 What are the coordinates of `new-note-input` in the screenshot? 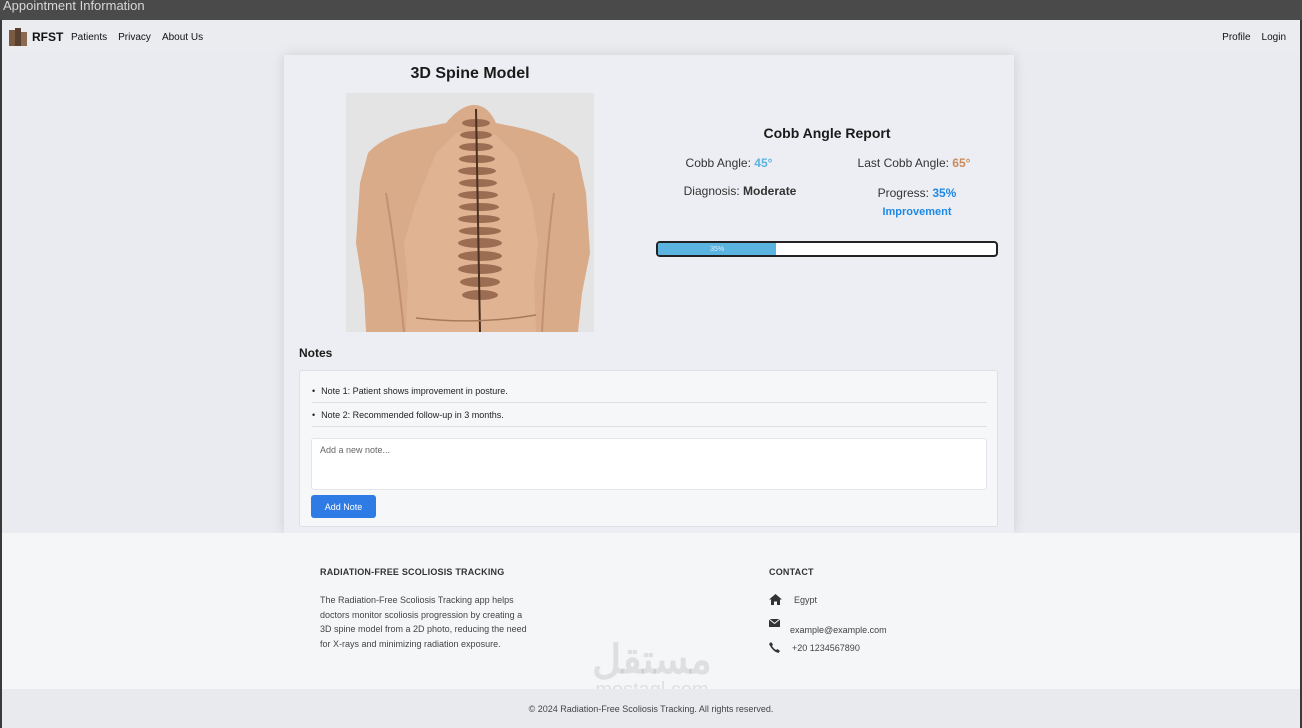 It's located at (649, 464).